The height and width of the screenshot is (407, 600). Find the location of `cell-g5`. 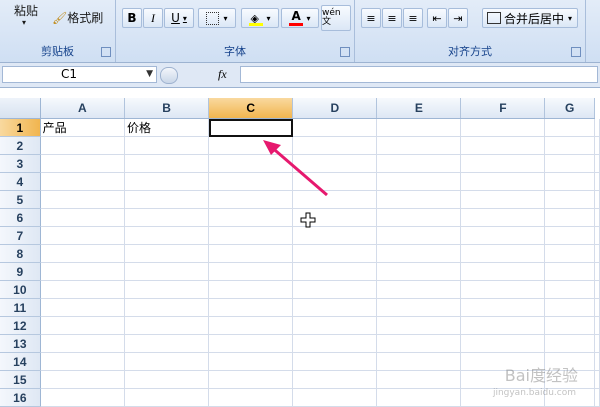

cell-g5 is located at coordinates (569, 199).